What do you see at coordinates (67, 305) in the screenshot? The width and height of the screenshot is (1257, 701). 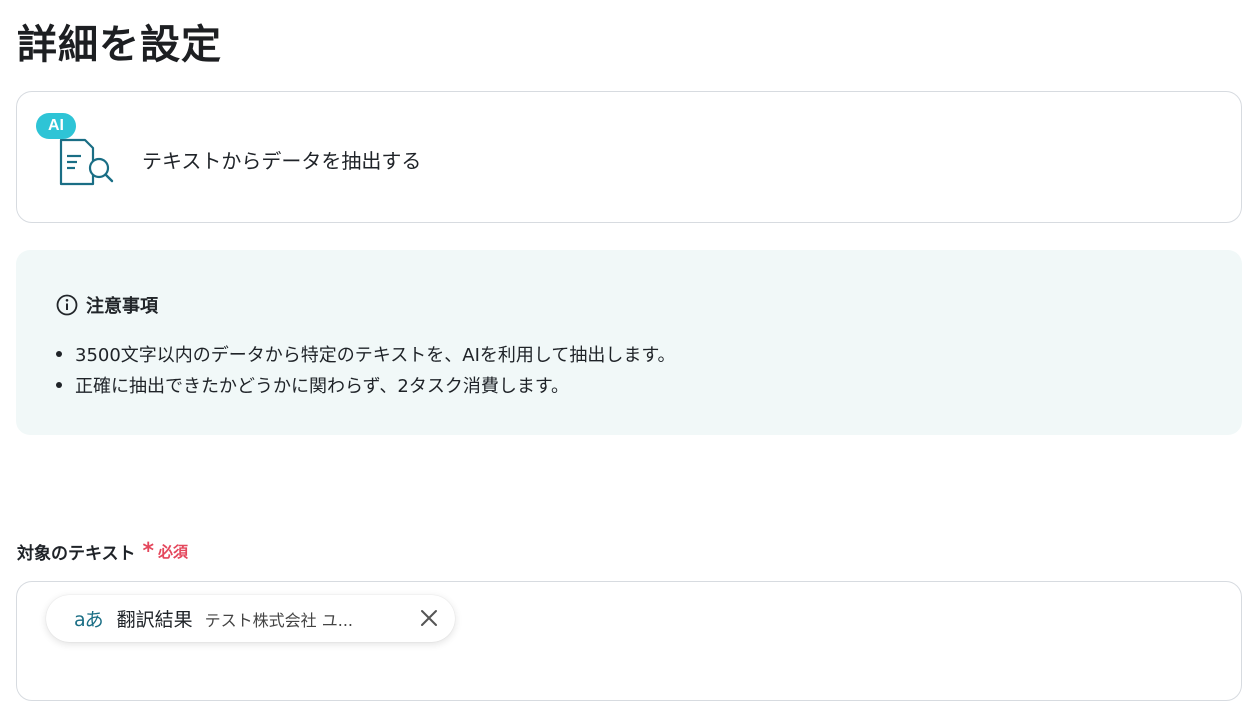 I see `info-icon` at bounding box center [67, 305].